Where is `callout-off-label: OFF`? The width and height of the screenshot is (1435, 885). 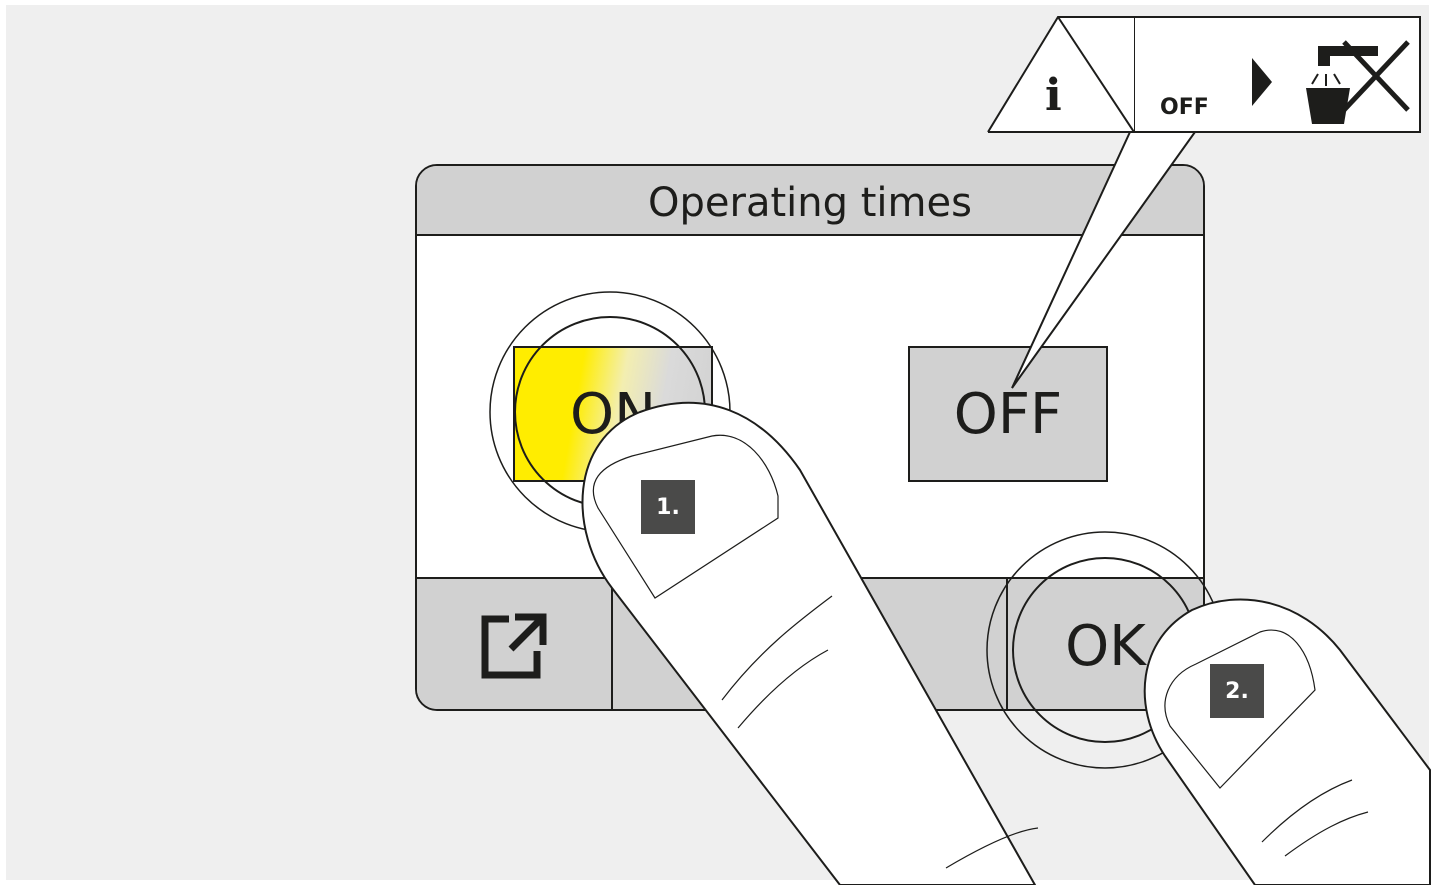
callout-off-label: OFF is located at coordinates (1184, 107).